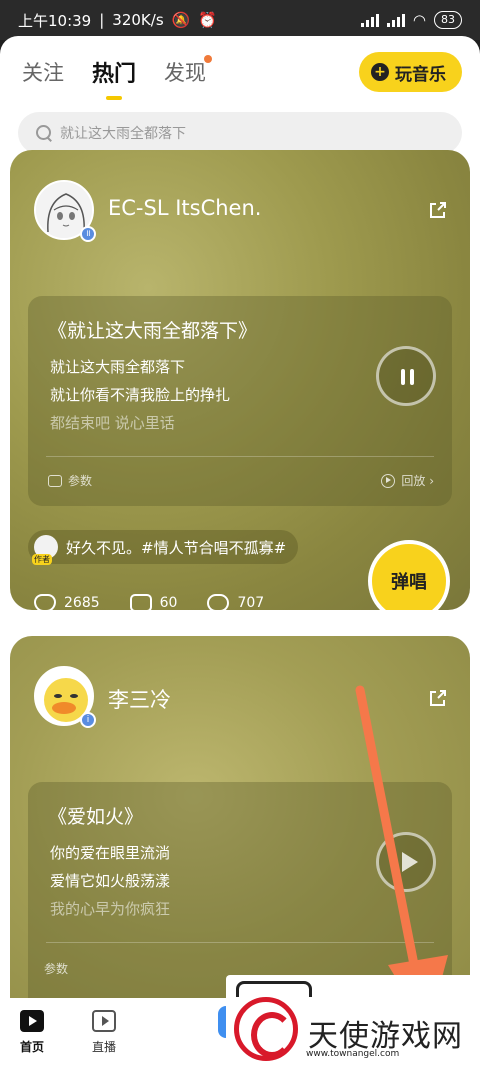 This screenshot has width=480, height=1067. I want to click on alarm-icon: ⏰, so click(208, 20).